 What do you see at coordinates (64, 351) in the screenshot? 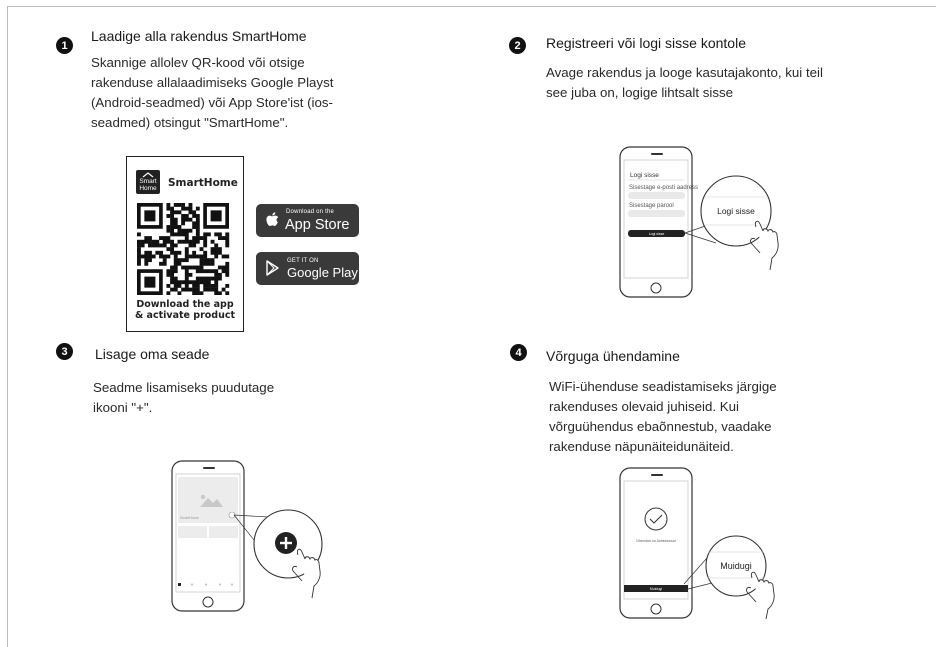
I see `step-number-3: 3` at bounding box center [64, 351].